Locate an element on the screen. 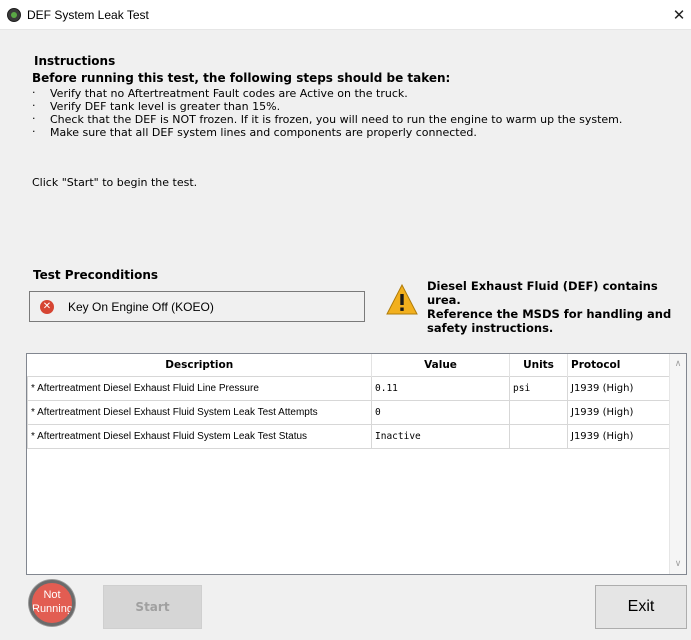  column-header-description: Description is located at coordinates (199, 365).